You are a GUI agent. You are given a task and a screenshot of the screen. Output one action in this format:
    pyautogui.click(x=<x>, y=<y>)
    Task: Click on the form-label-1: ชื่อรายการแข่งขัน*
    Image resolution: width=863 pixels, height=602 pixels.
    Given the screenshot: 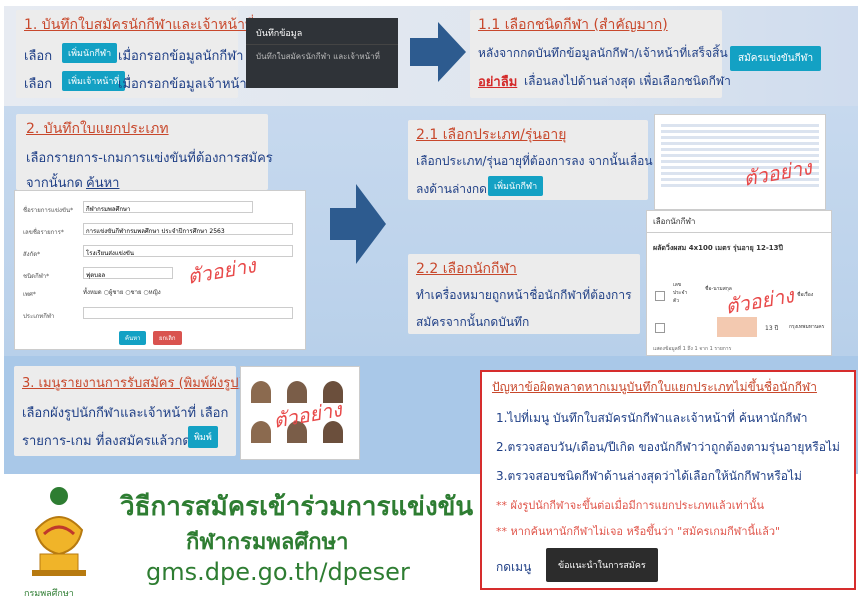 What is the action you would take?
    pyautogui.click(x=48, y=210)
    